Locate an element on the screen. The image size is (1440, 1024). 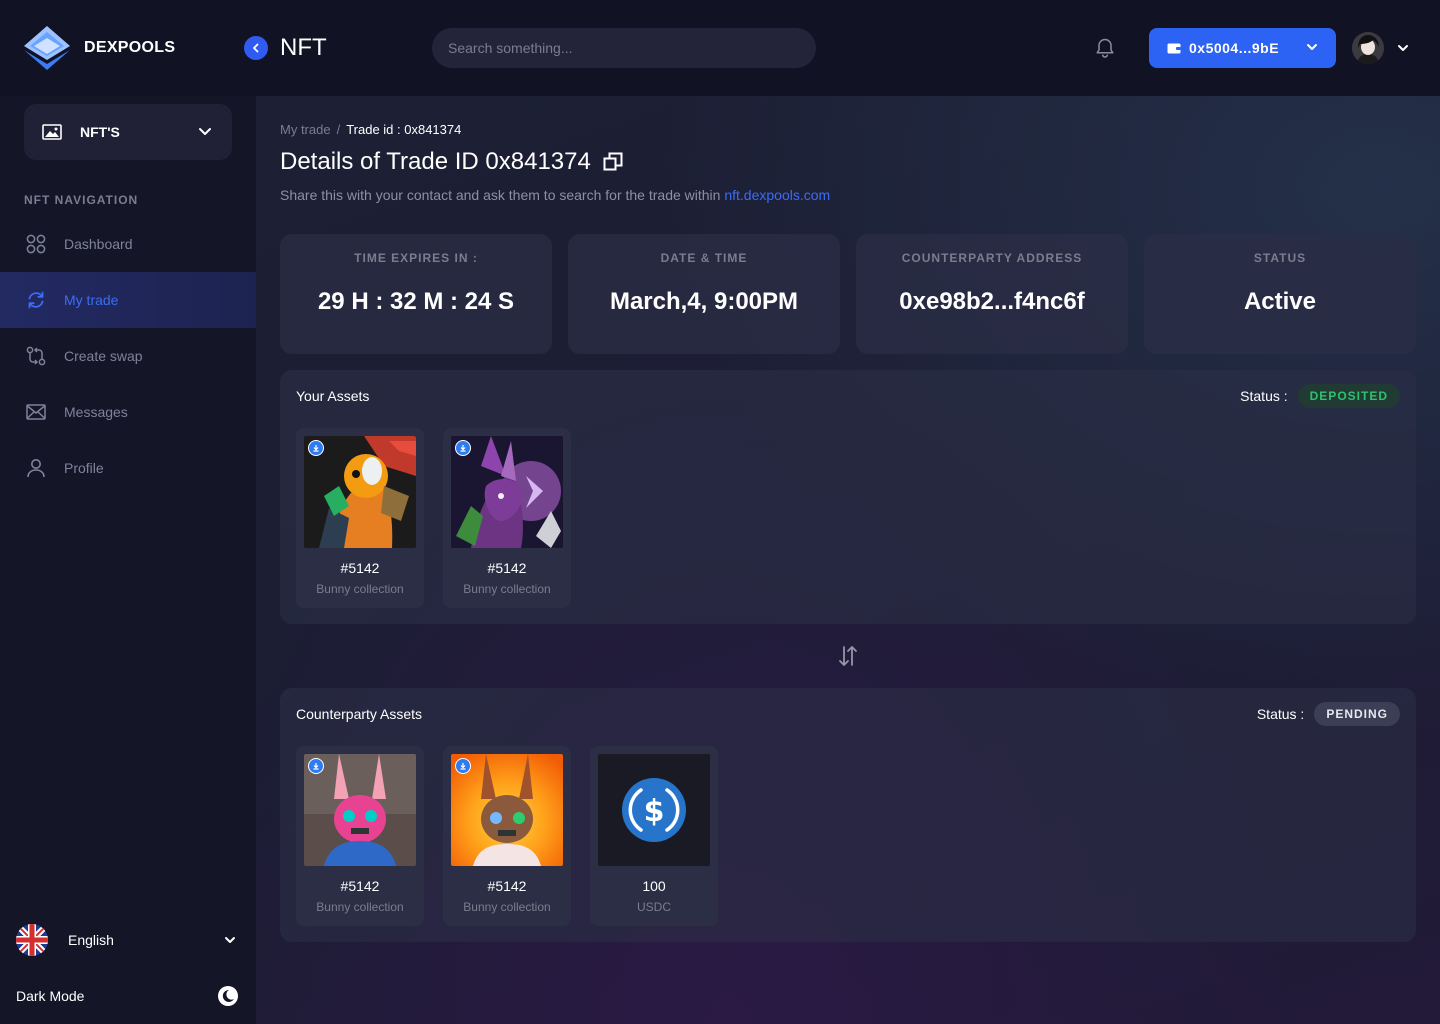
nft-selector-label: NFT'S is located at coordinates (100, 132).